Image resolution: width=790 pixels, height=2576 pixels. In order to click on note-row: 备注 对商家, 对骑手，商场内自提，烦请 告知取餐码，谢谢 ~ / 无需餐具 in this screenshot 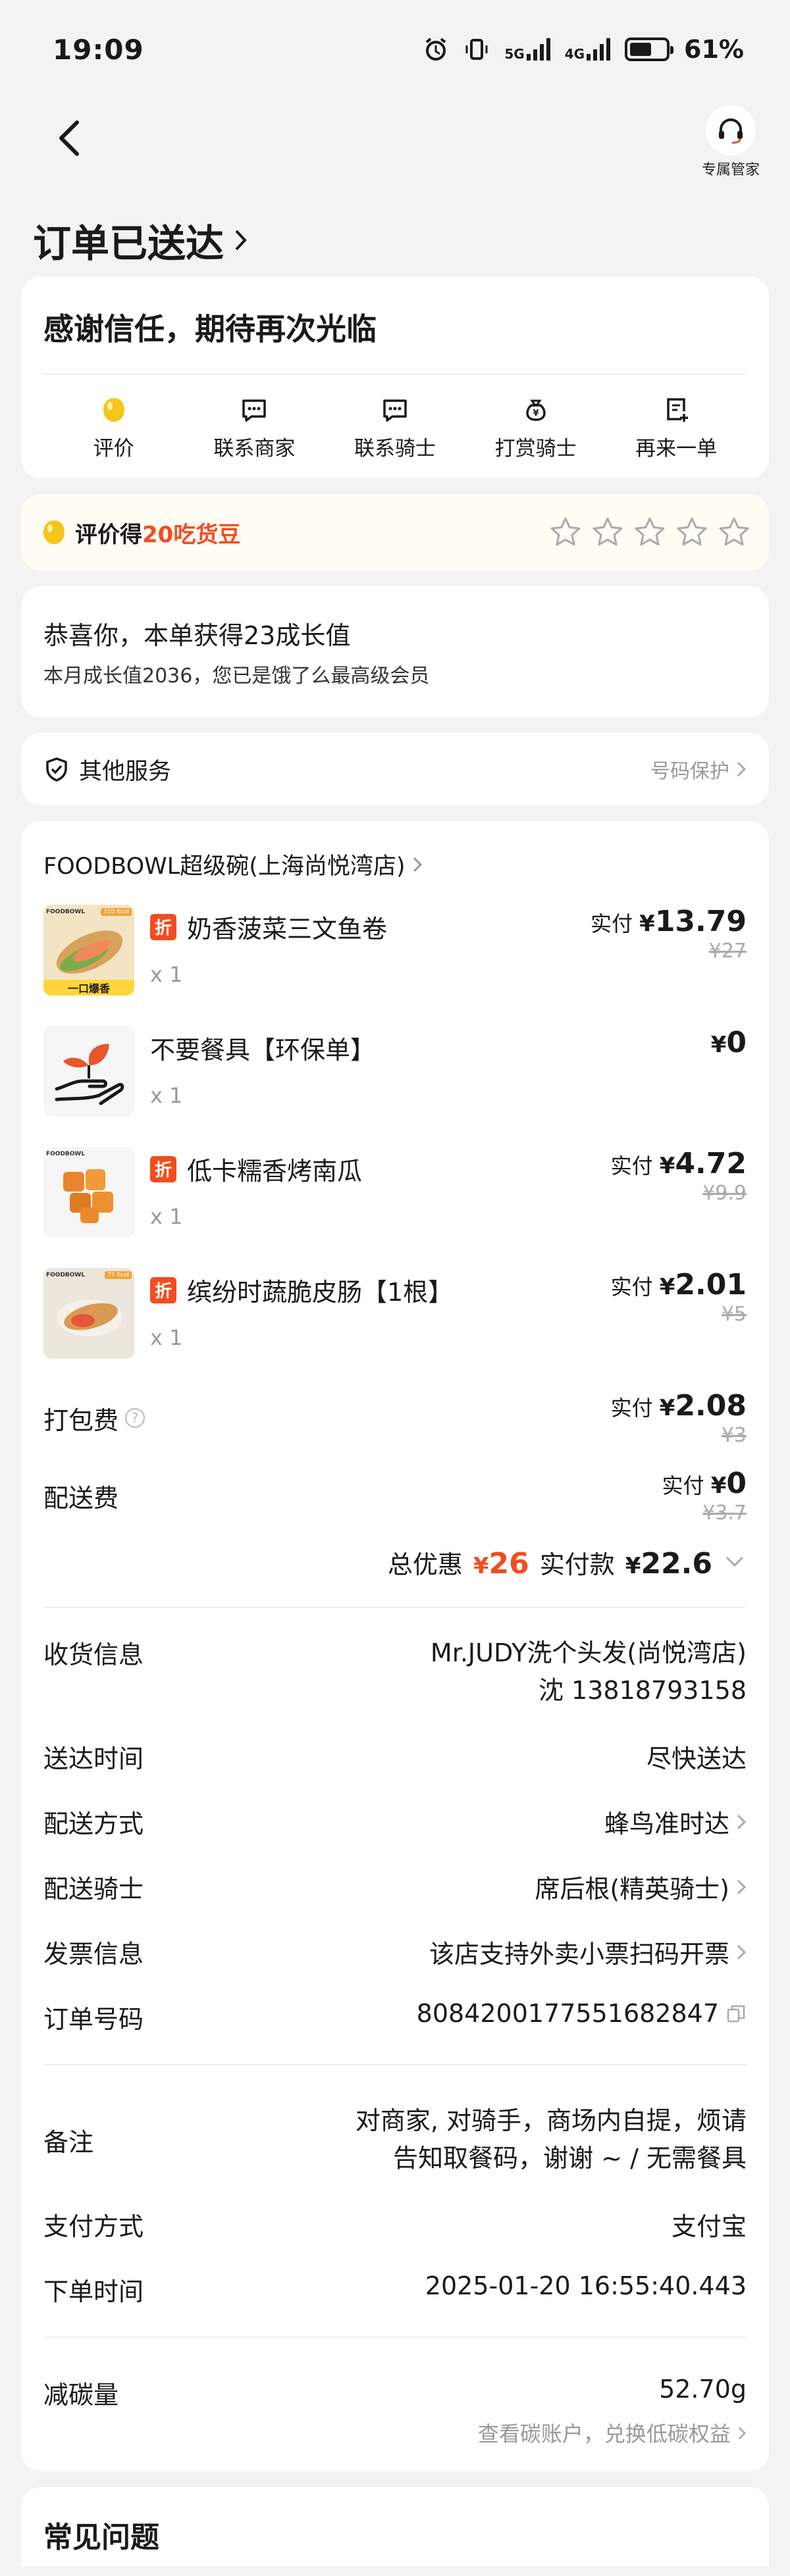, I will do `click(395, 2139)`.